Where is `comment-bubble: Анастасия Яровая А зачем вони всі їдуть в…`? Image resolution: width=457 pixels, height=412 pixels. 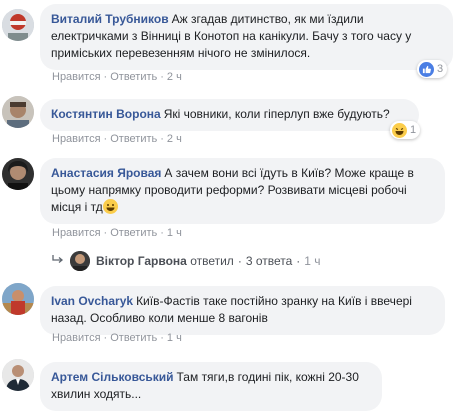
comment-bubble: Анастасия Яровая А зачем вони всі їдуть в… is located at coordinates (242, 191).